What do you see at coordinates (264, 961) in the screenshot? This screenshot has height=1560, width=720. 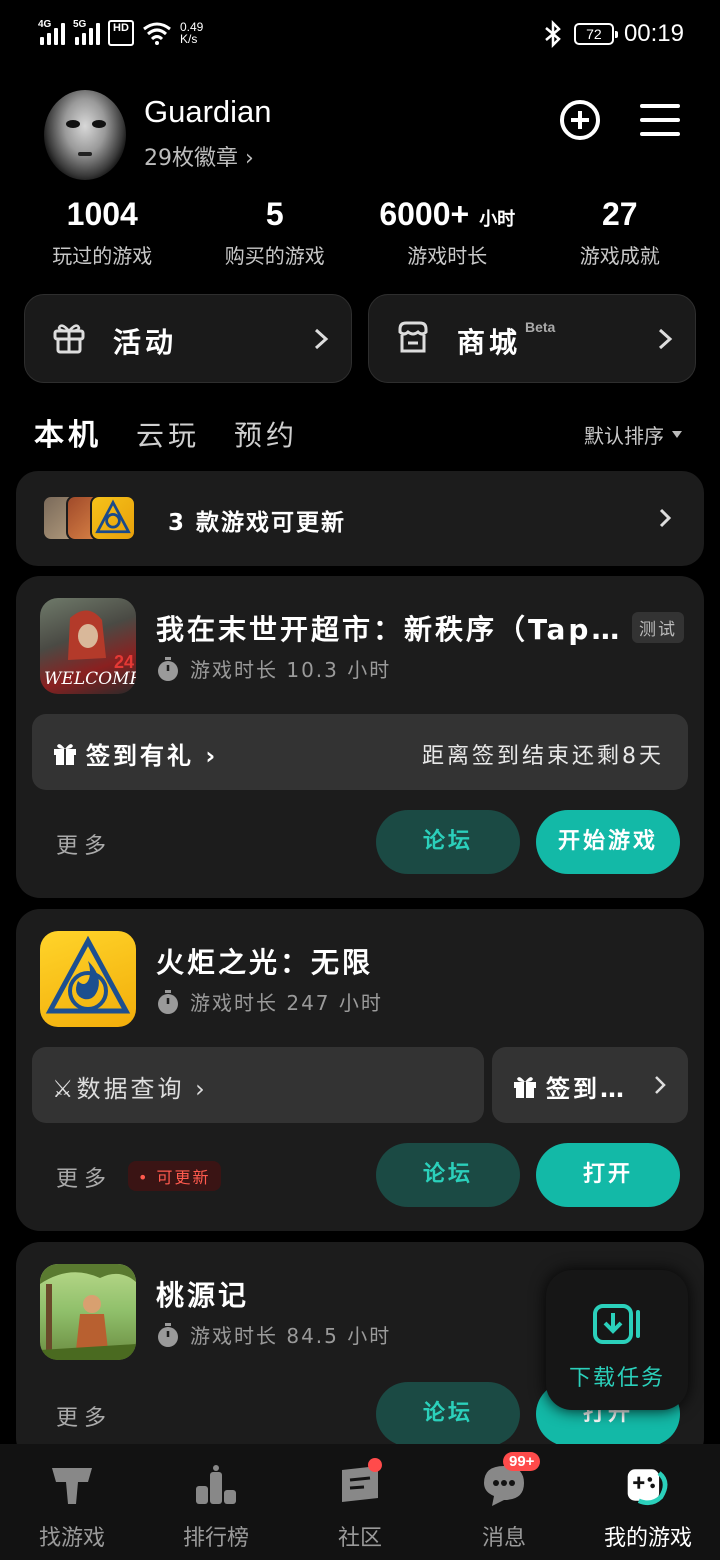 I see `game-title: 火炬之光：无限` at bounding box center [264, 961].